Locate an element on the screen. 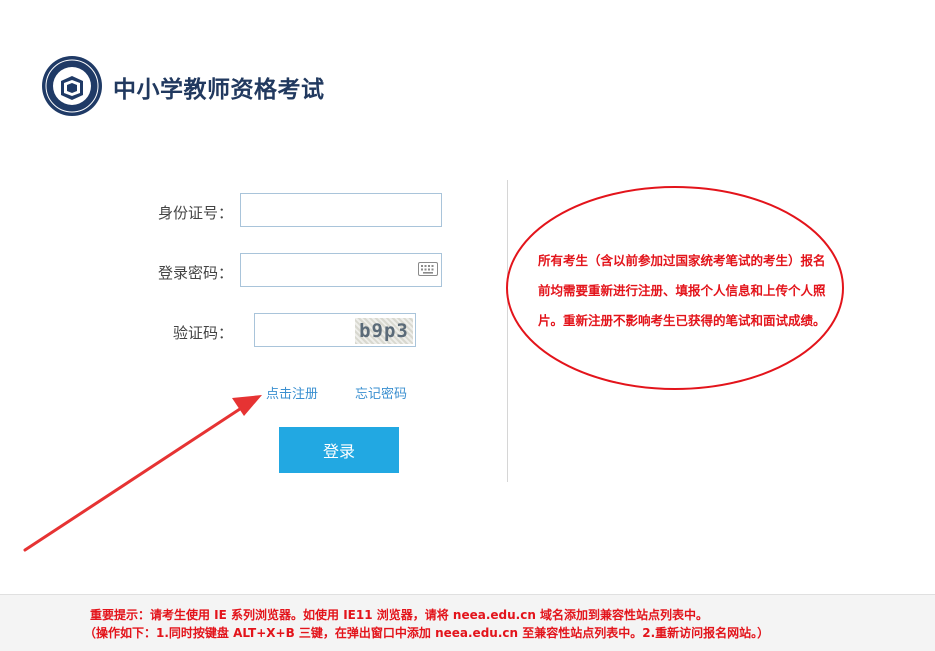 The width and height of the screenshot is (935, 651). captcha-label: 验证码： is located at coordinates (202, 333).